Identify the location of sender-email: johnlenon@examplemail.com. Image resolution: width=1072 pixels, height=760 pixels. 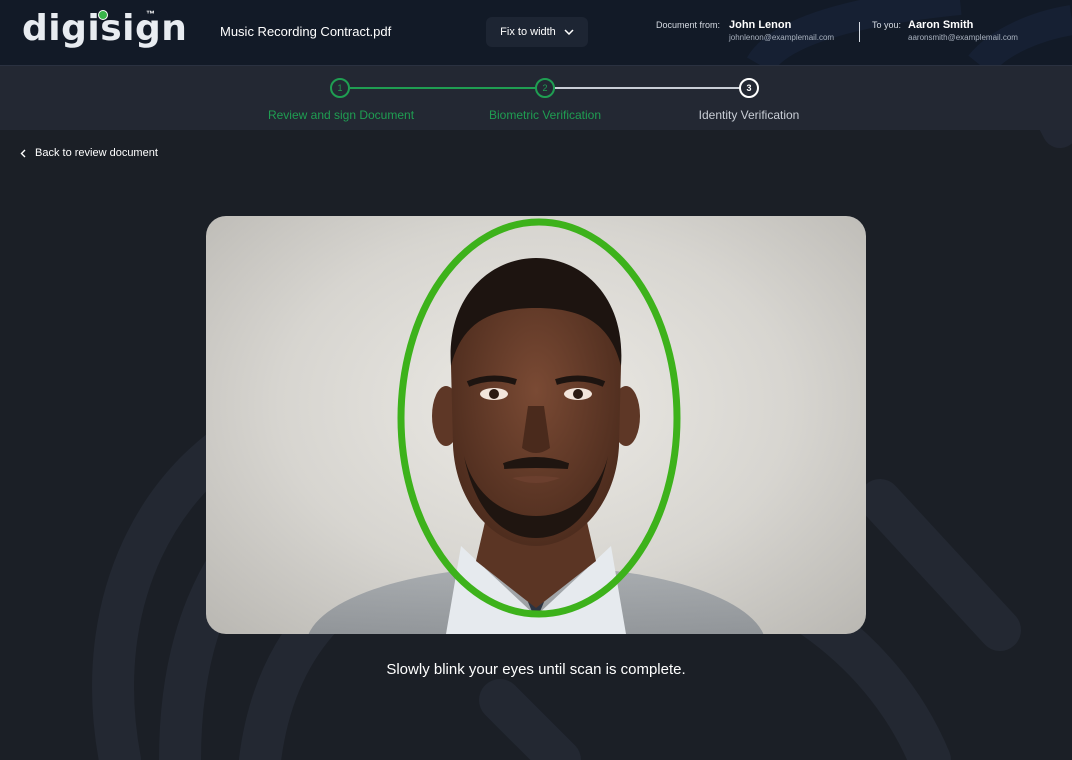
(782, 37).